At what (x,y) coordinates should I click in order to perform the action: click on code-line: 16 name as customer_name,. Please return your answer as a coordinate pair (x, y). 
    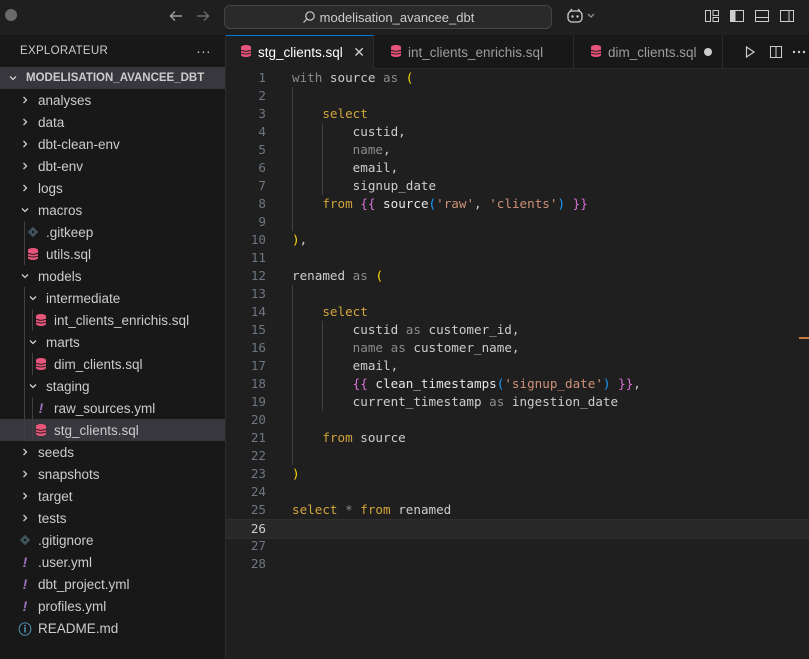
    Looking at the image, I should click on (517, 348).